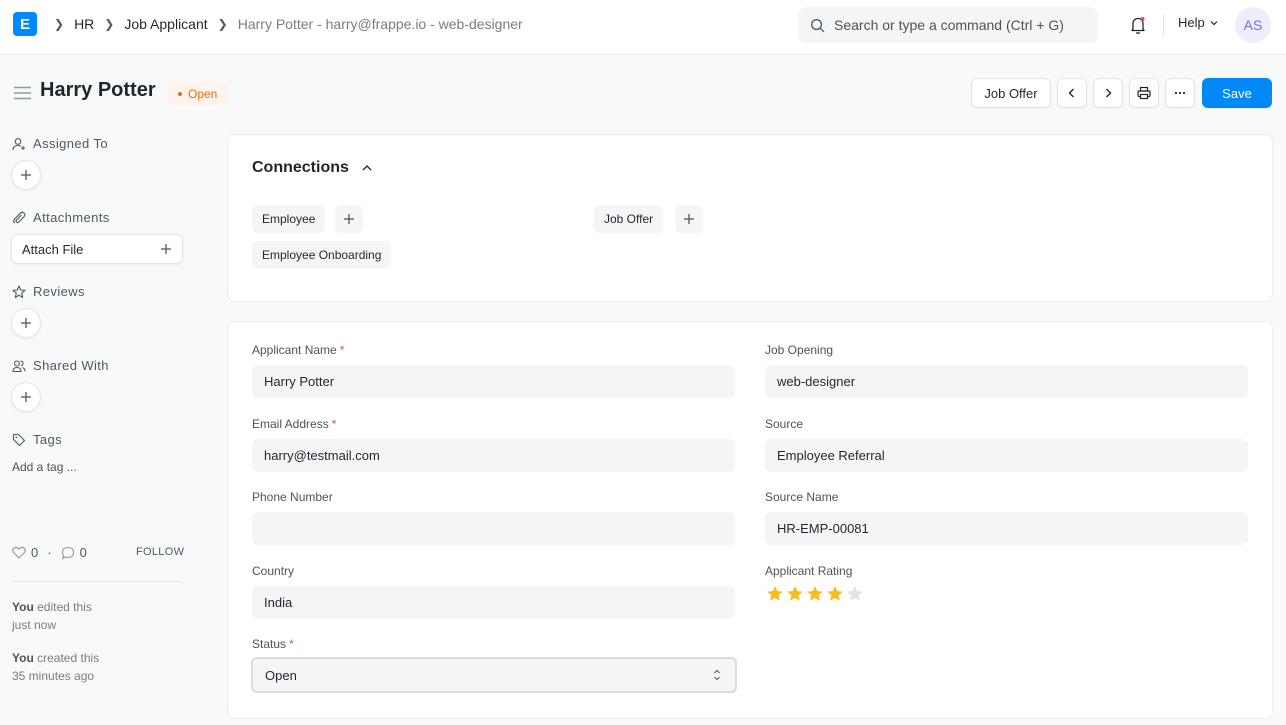 The width and height of the screenshot is (1286, 725). What do you see at coordinates (784, 424) in the screenshot?
I see `source-label: Source` at bounding box center [784, 424].